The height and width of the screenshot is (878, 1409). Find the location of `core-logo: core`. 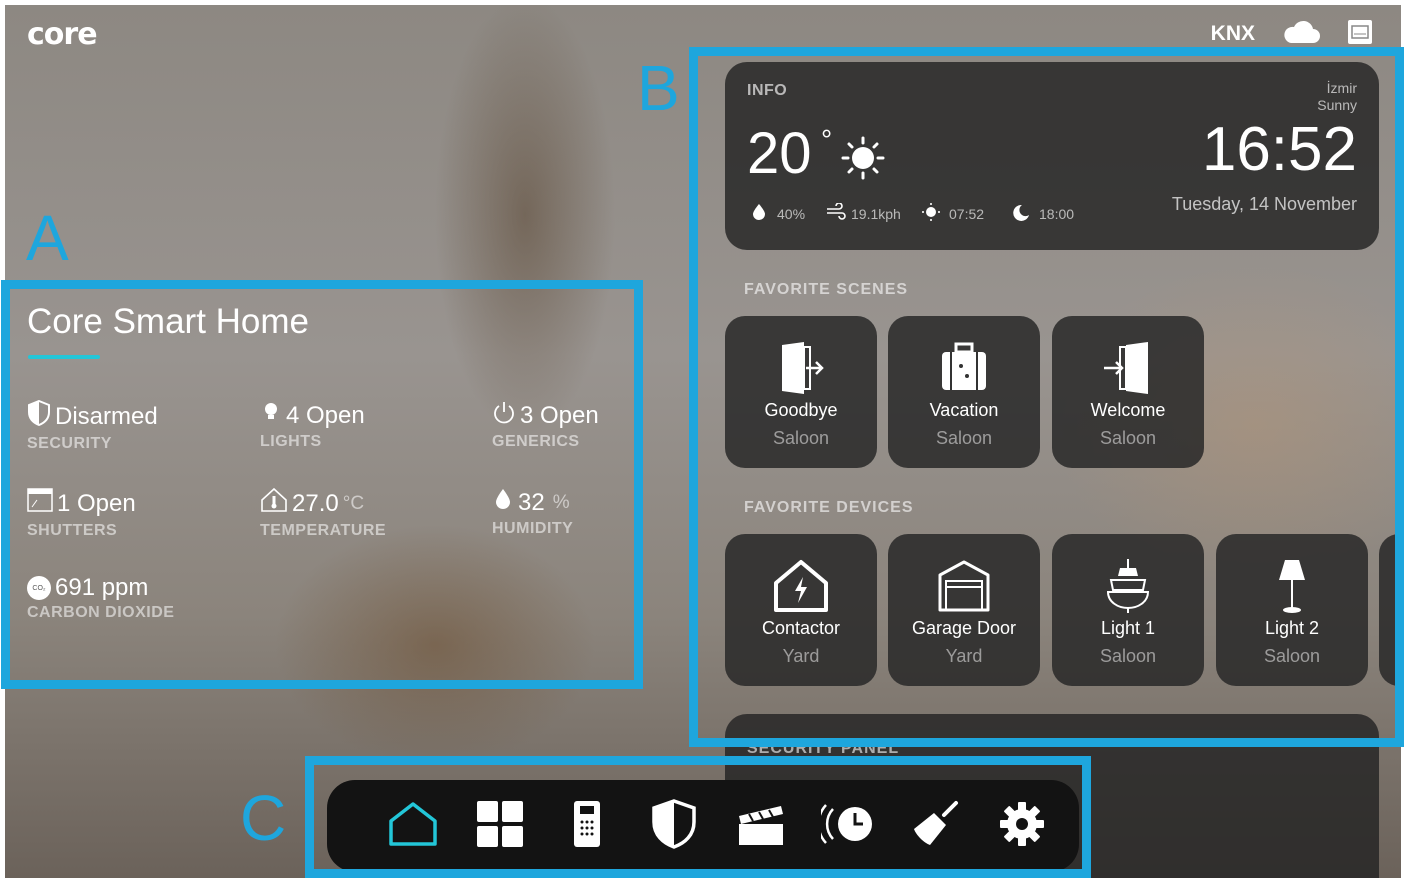

core-logo: core is located at coordinates (62, 34).